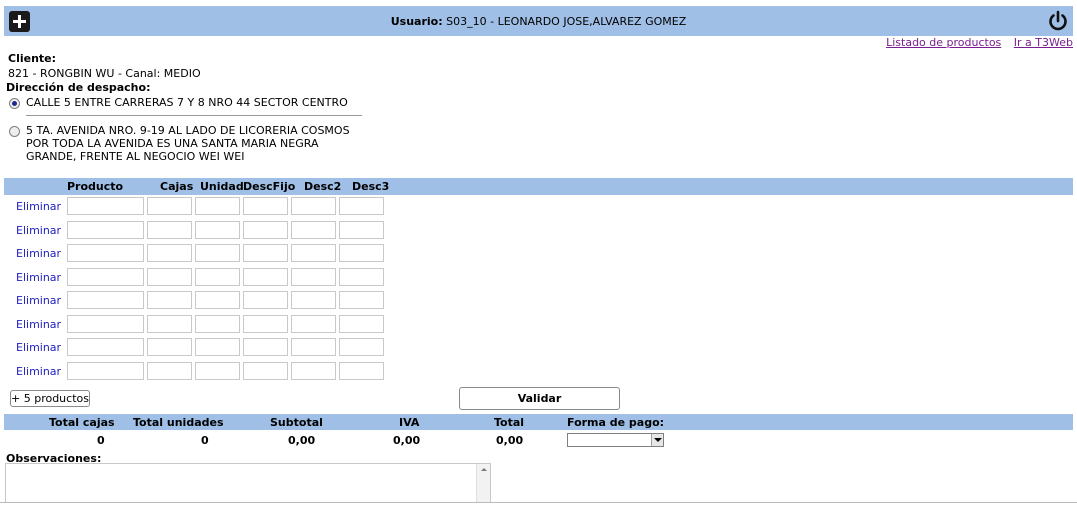 This screenshot has width=1077, height=505. Describe the element at coordinates (566, 21) in the screenshot. I see `user-value: S03_10 - LEONARDO JOSE,ALVAREZ GOMEZ` at that location.